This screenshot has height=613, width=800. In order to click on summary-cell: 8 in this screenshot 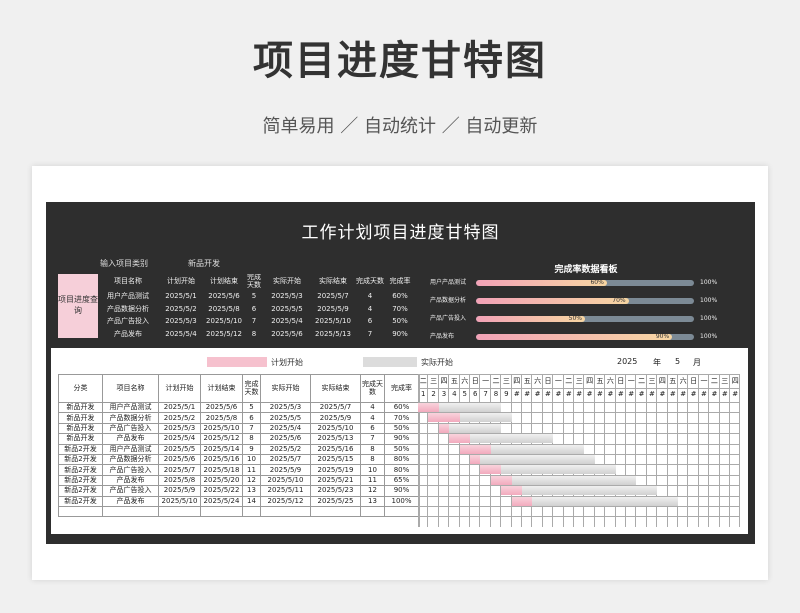, I will do `click(254, 334)`.